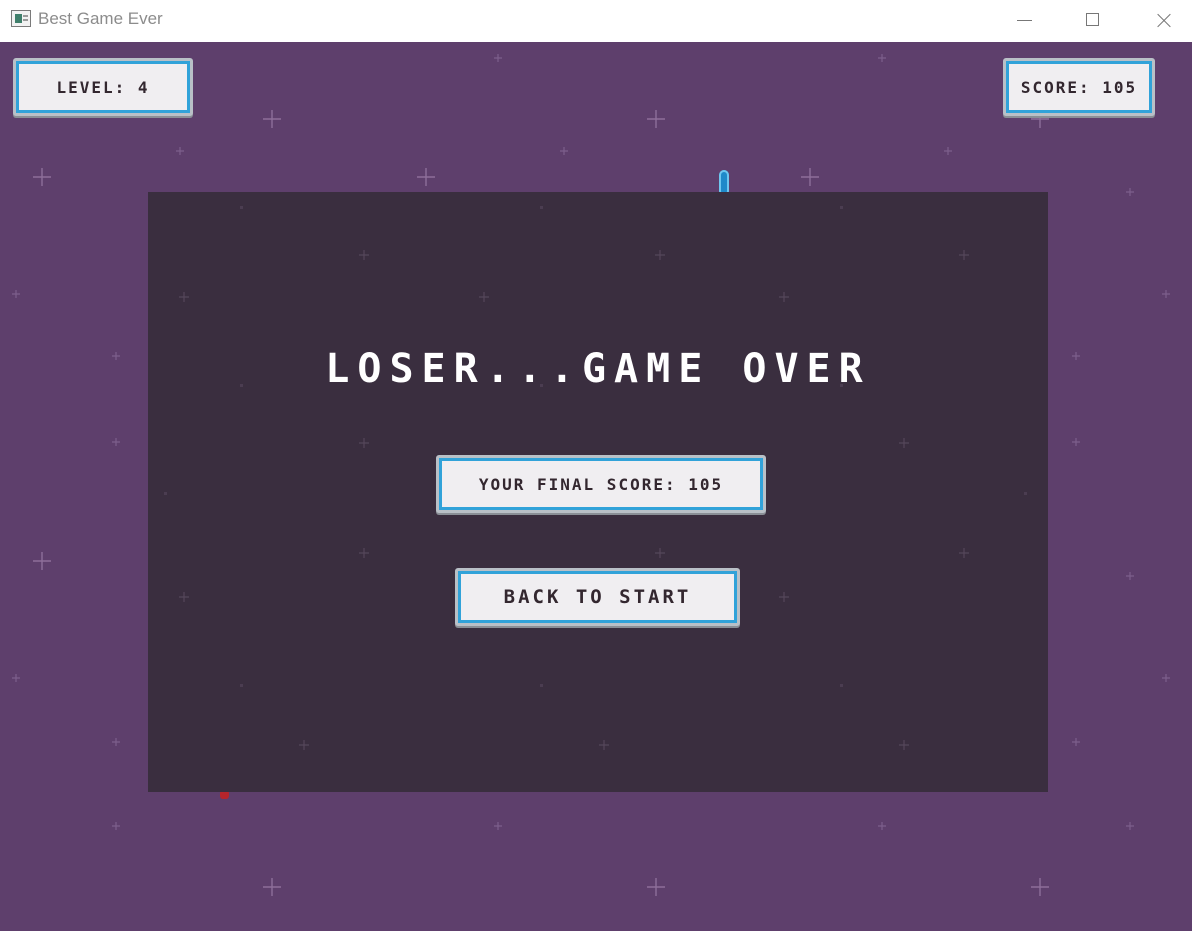 The height and width of the screenshot is (931, 1192). What do you see at coordinates (601, 484) in the screenshot?
I see `final-score-display: YOUR FINAL SCORE: 105` at bounding box center [601, 484].